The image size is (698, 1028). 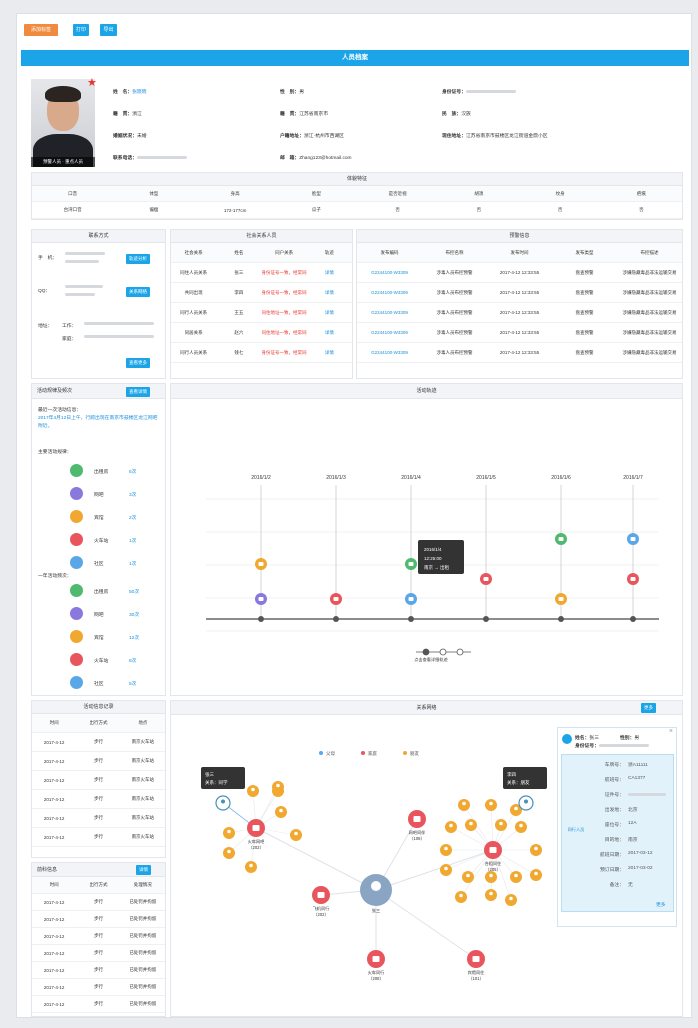 I want to click on add-tag-button: 添加标签, so click(x=41, y=30).